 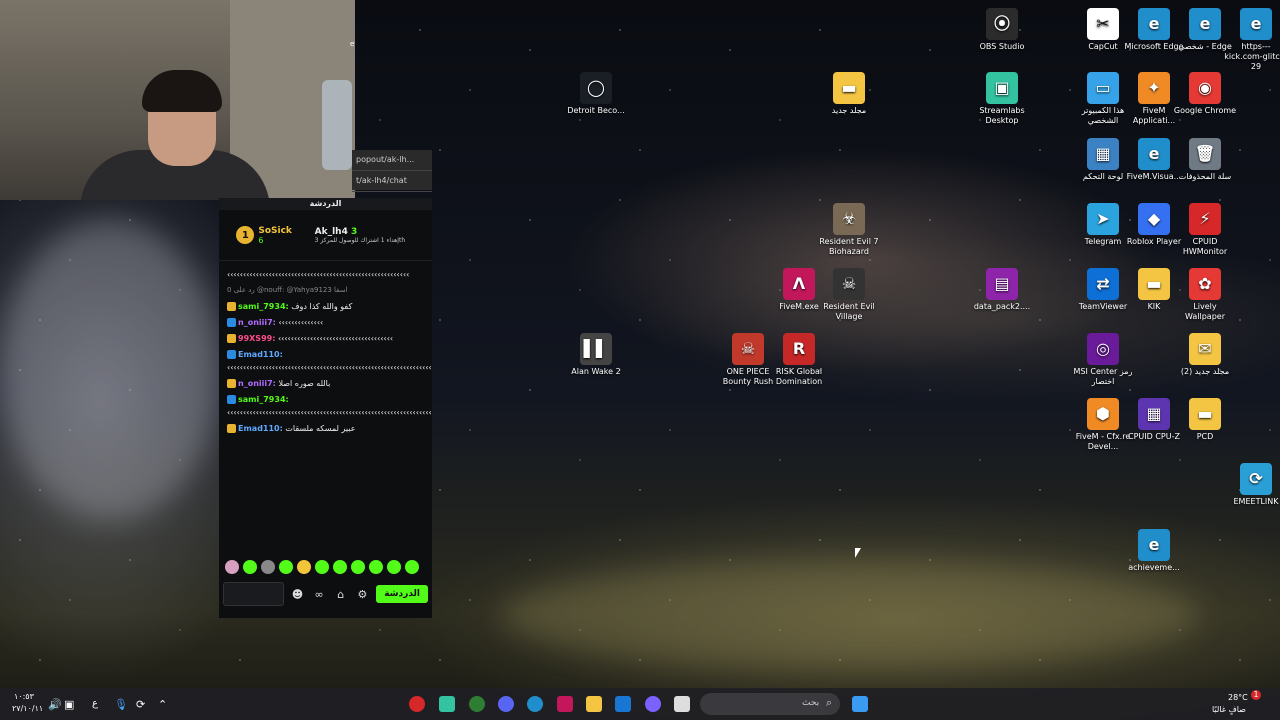 I want to click on chat-message: n_oniii7: بالله صوره اصلا, so click(x=325, y=383).